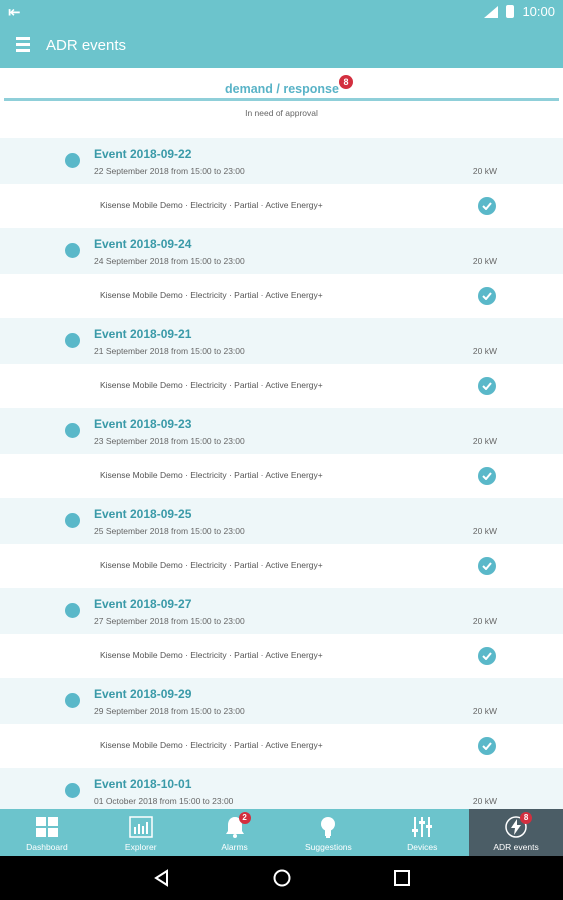 This screenshot has height=900, width=563. I want to click on dashboard-icon, so click(47, 827).